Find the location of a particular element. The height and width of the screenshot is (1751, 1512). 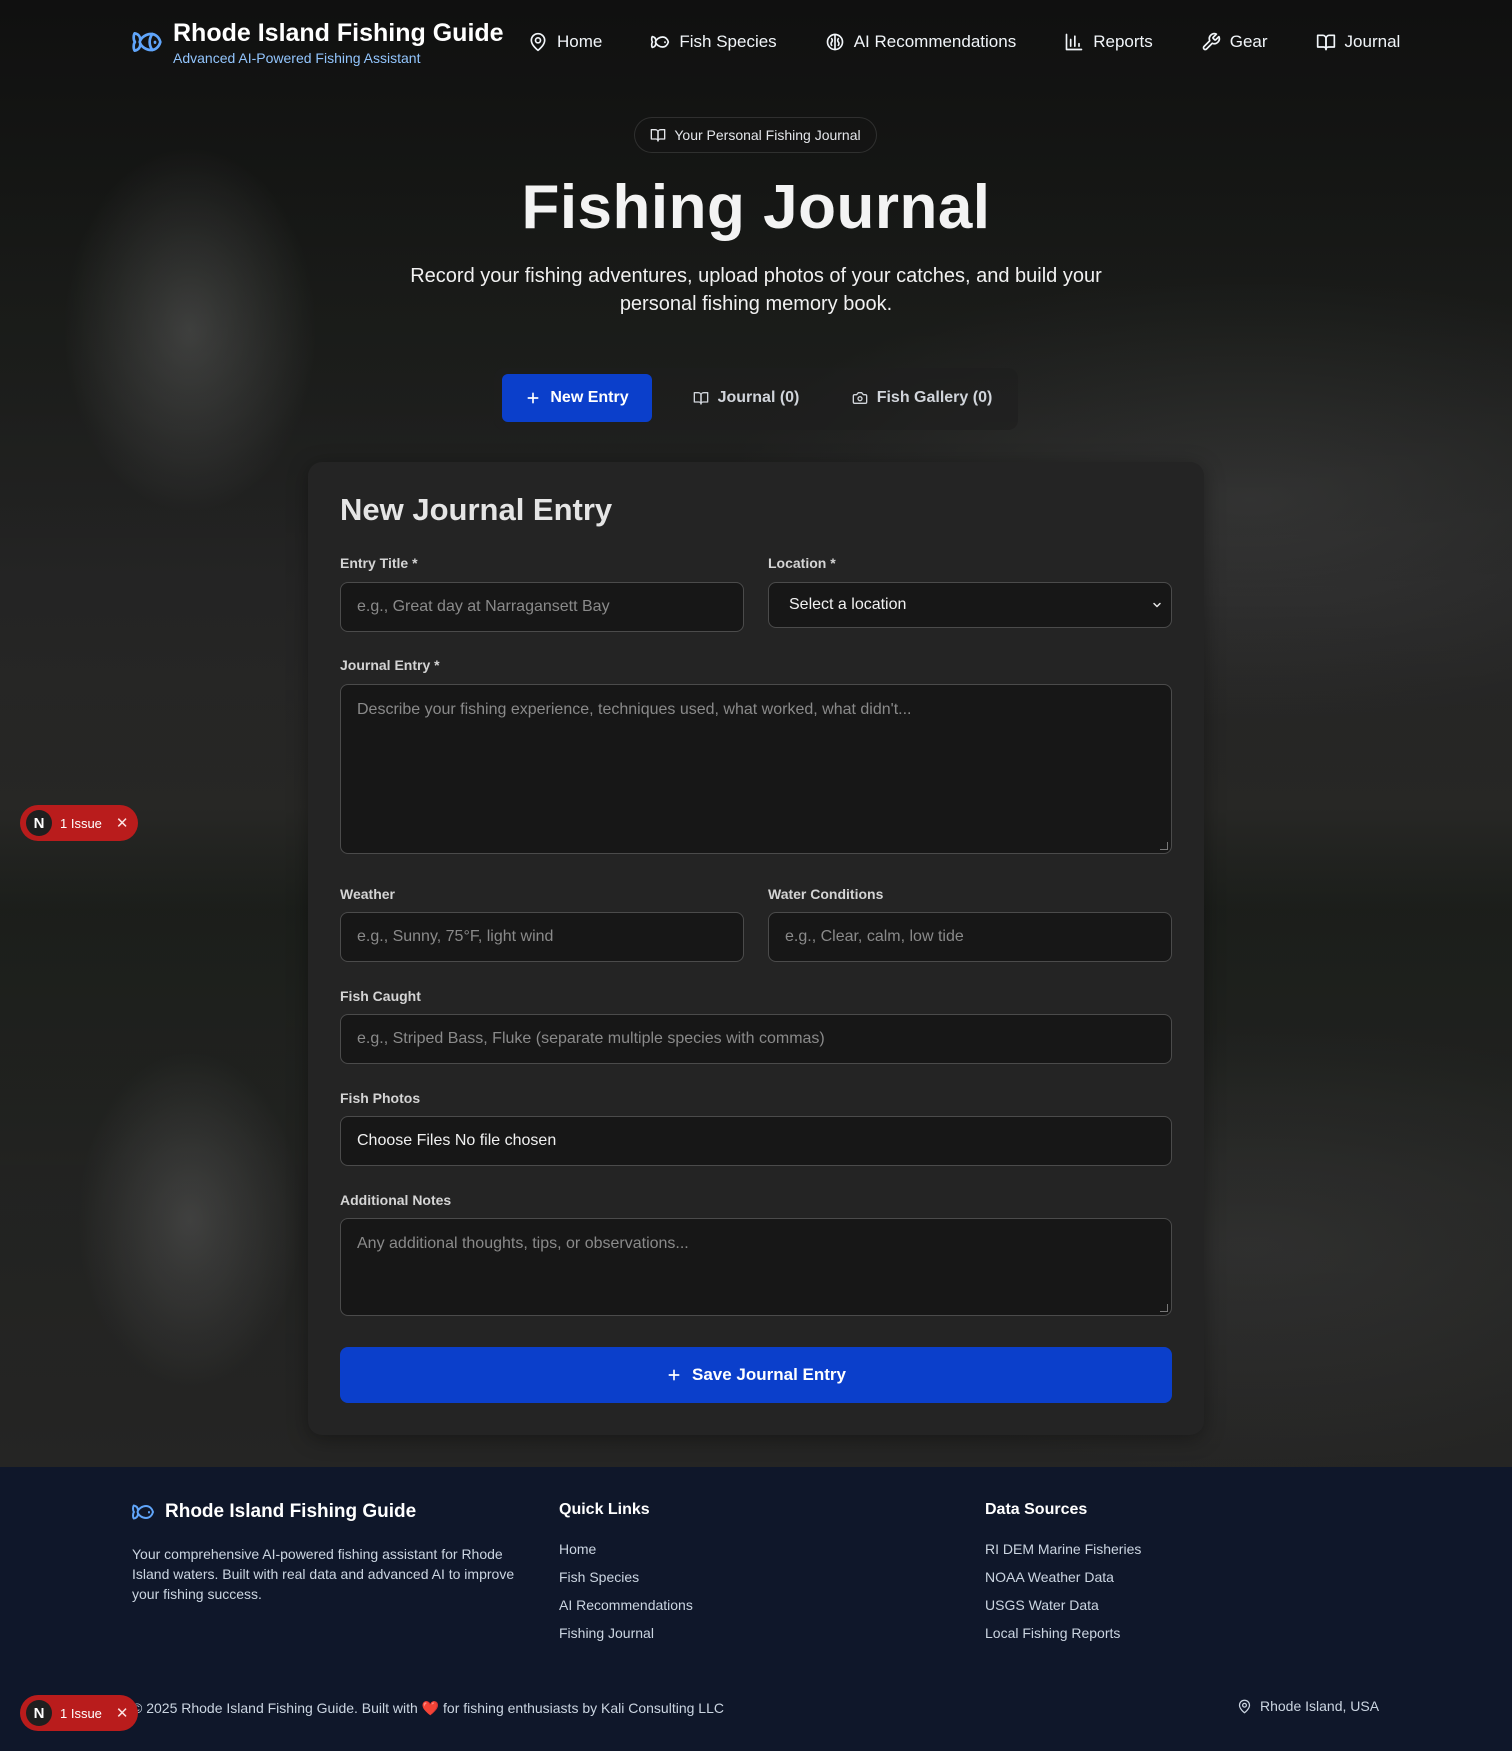

site-subtitle: Advanced AI-Powered Fishing Assistant is located at coordinates (297, 58).